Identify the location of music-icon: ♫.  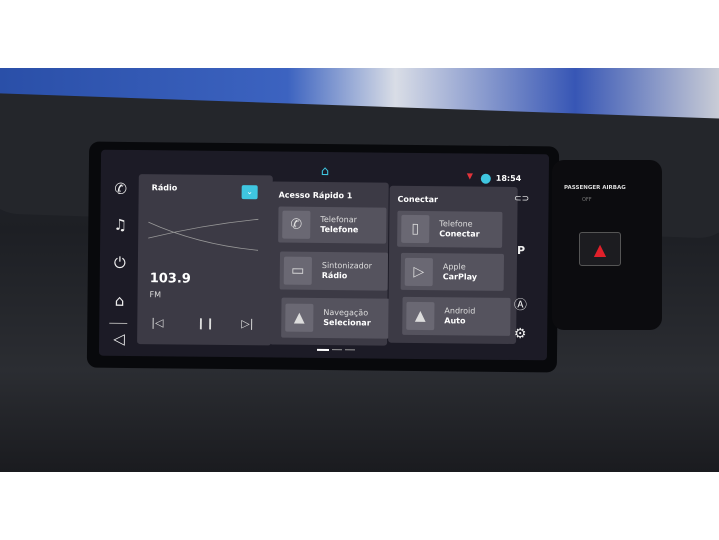
(120, 225).